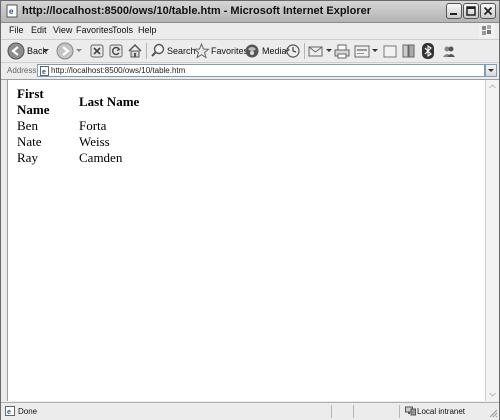 The height and width of the screenshot is (420, 500). What do you see at coordinates (181, 51) in the screenshot?
I see `search-label: Search` at bounding box center [181, 51].